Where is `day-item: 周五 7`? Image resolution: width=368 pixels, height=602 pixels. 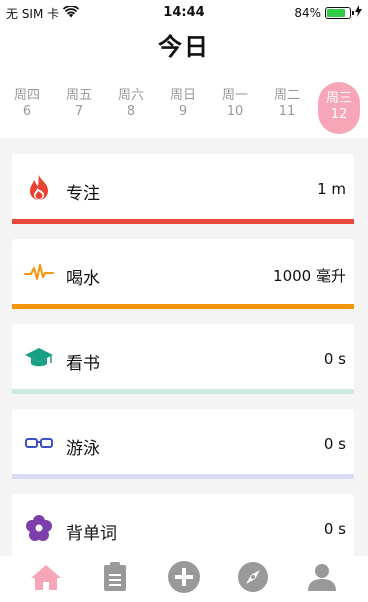
day-item: 周五 7 is located at coordinates (79, 104).